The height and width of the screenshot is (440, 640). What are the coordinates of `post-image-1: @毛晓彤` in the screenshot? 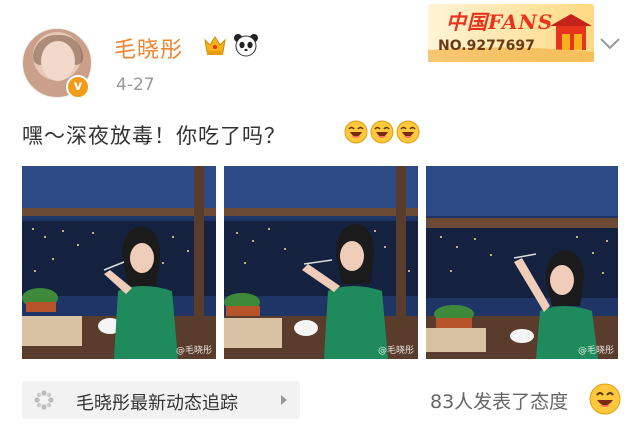 It's located at (119, 262).